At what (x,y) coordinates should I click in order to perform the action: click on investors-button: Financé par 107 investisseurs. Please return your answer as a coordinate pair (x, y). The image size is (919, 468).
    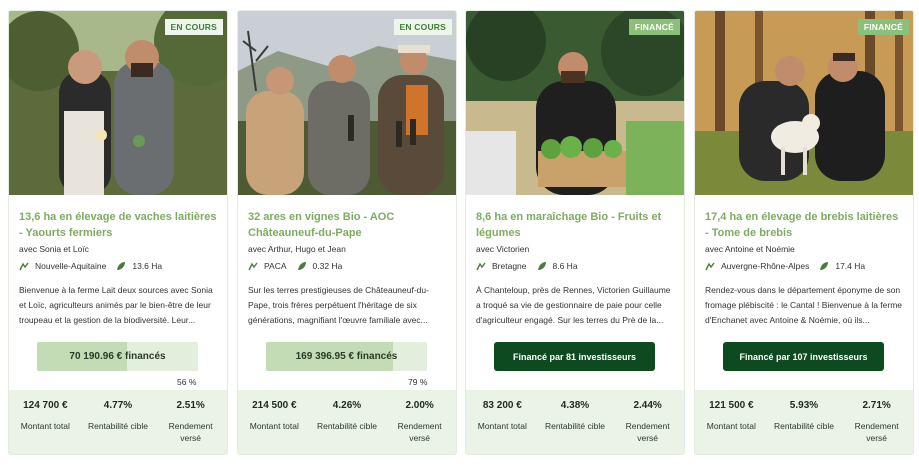
    Looking at the image, I should click on (803, 356).